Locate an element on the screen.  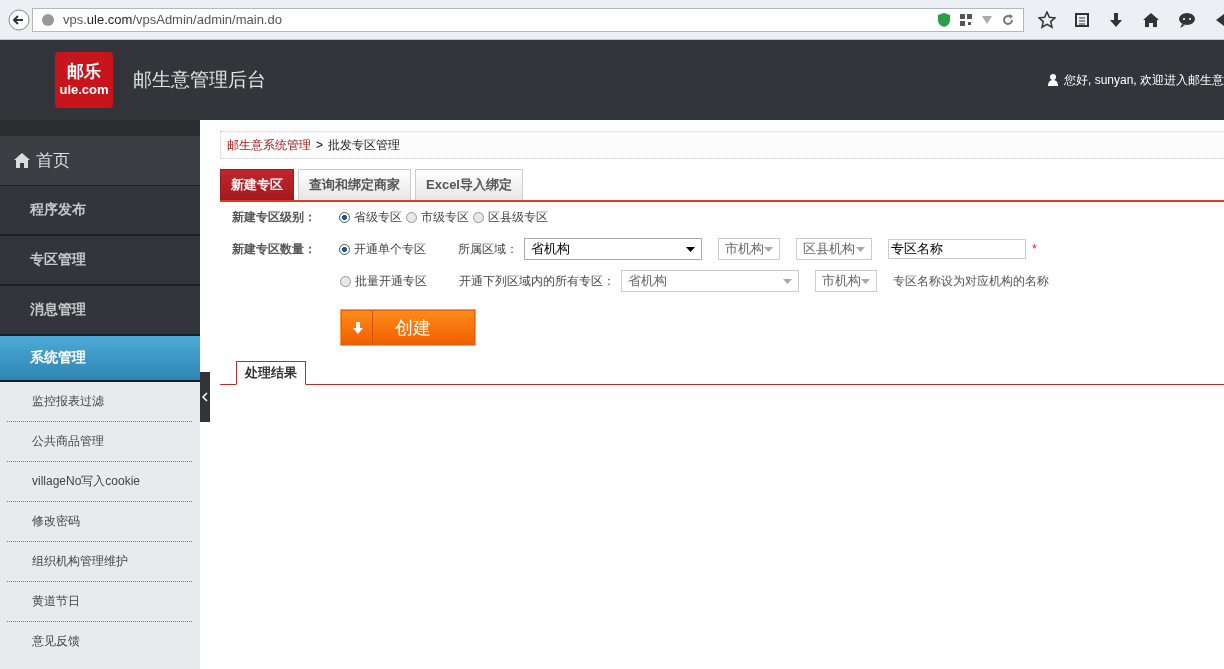
submenu-item: 修改密码 is located at coordinates (56, 521).